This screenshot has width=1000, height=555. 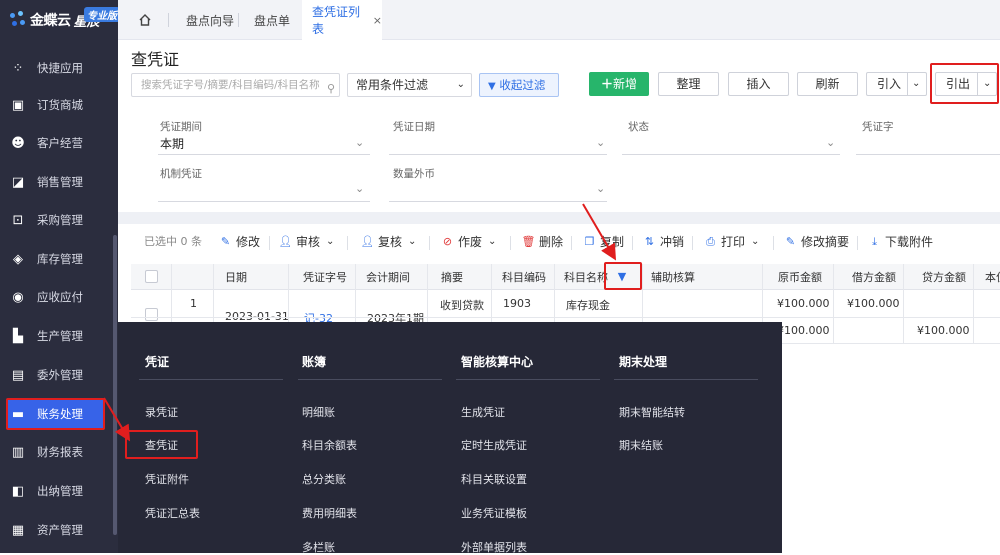 I want to click on menu-item-voucher-template: 业务凭证模板, so click(x=494, y=513).